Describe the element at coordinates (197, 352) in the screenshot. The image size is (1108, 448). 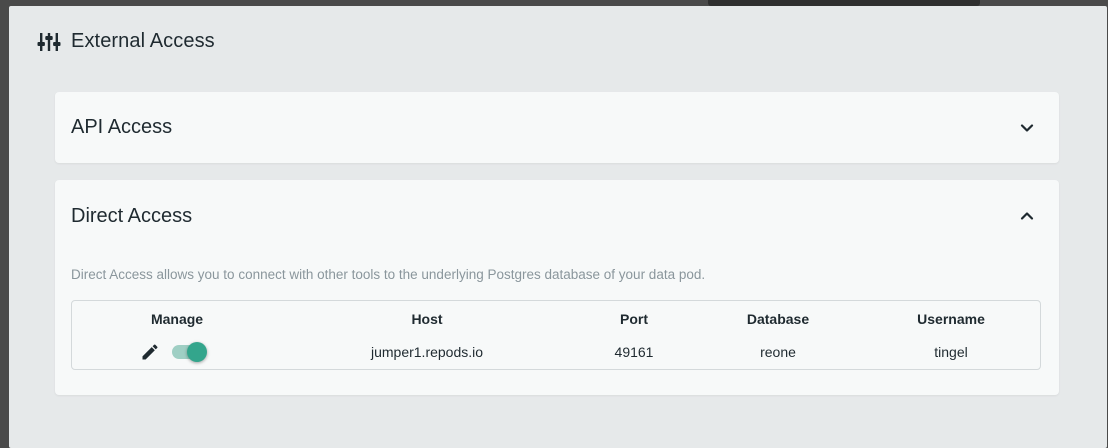
I see `toggle-knob` at that location.